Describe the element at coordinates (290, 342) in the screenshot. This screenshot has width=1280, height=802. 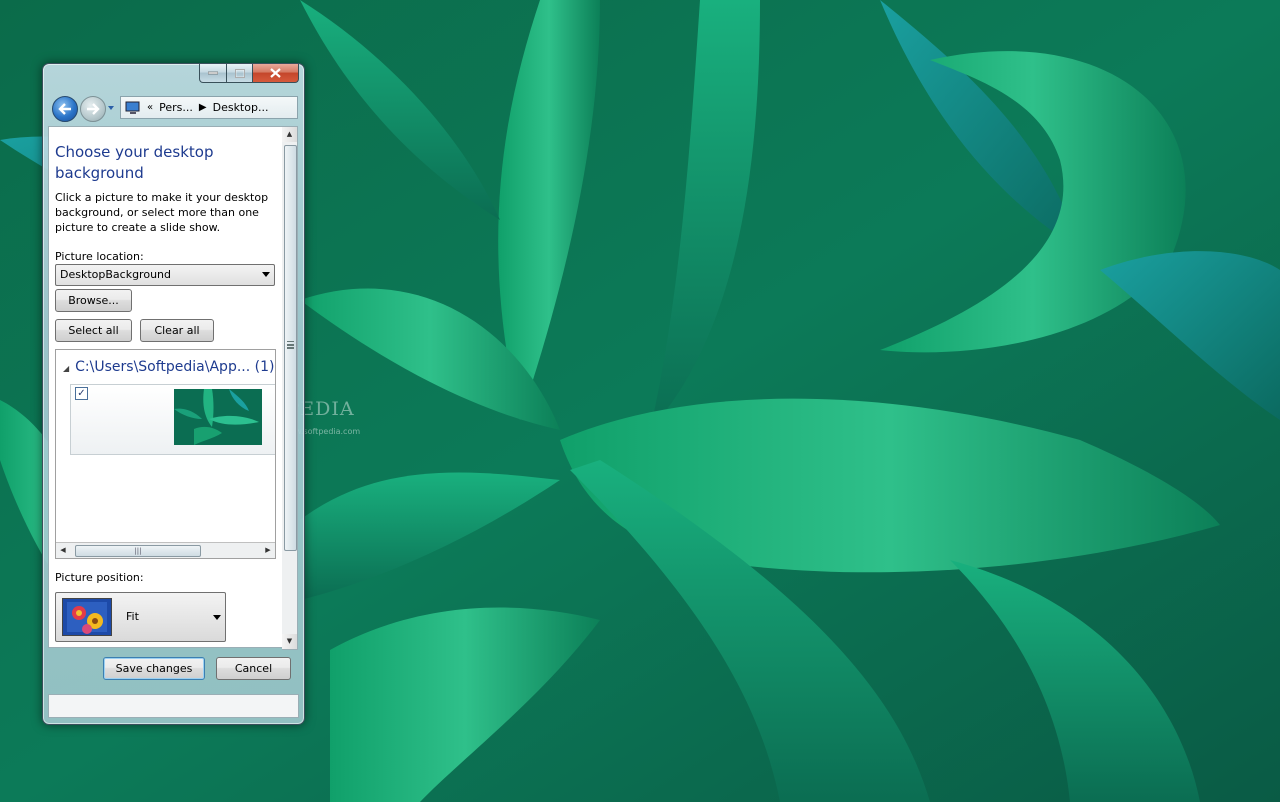
I see `scroll-grip-icon` at that location.